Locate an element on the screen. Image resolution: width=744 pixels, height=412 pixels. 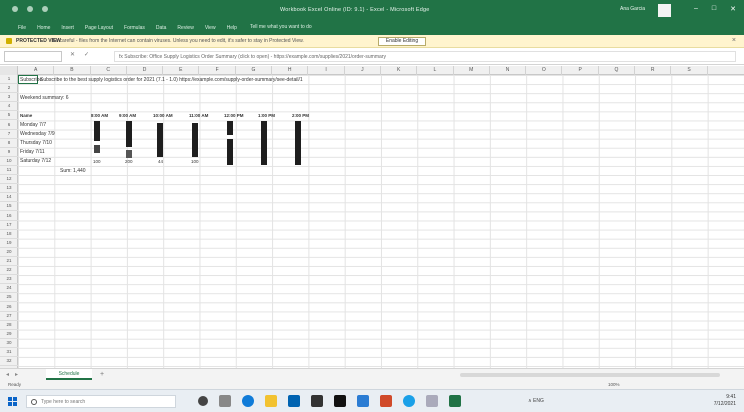
header-col-b: 8:00 AM is located at coordinates (99, 115).